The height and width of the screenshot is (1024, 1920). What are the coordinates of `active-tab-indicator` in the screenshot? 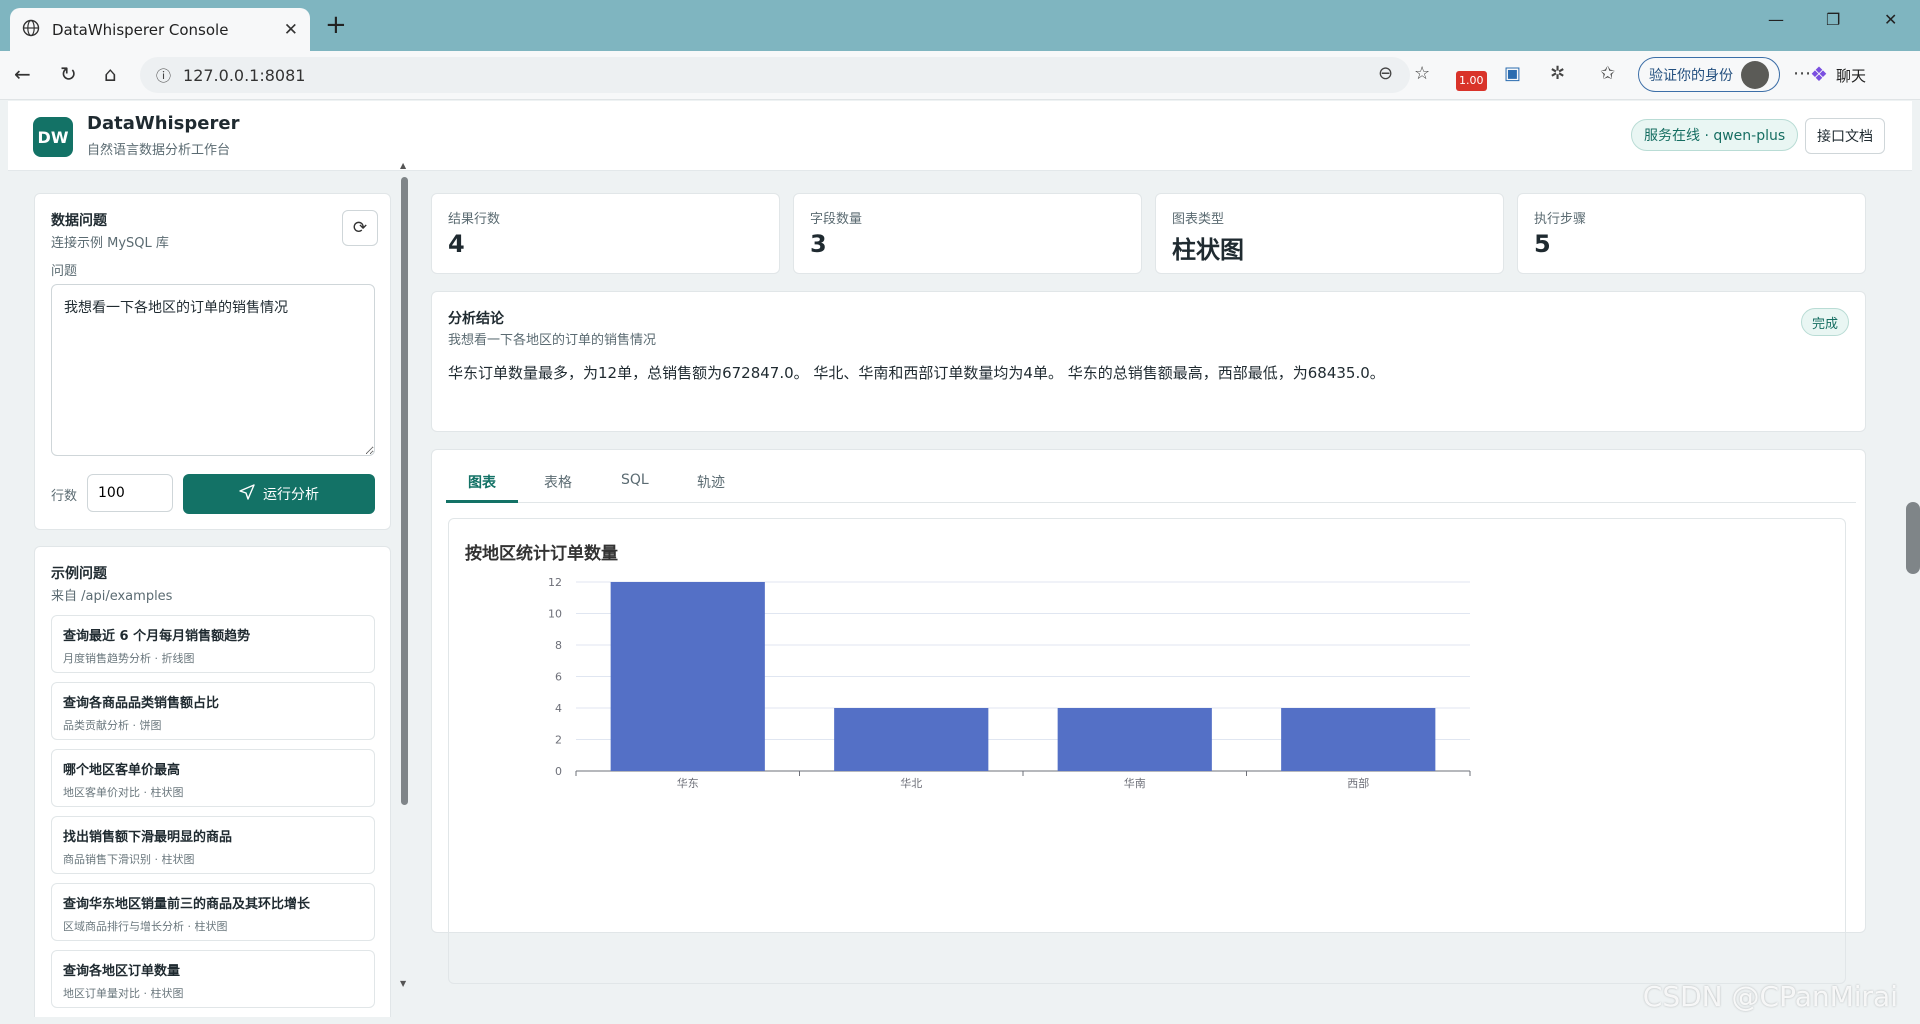 It's located at (482, 501).